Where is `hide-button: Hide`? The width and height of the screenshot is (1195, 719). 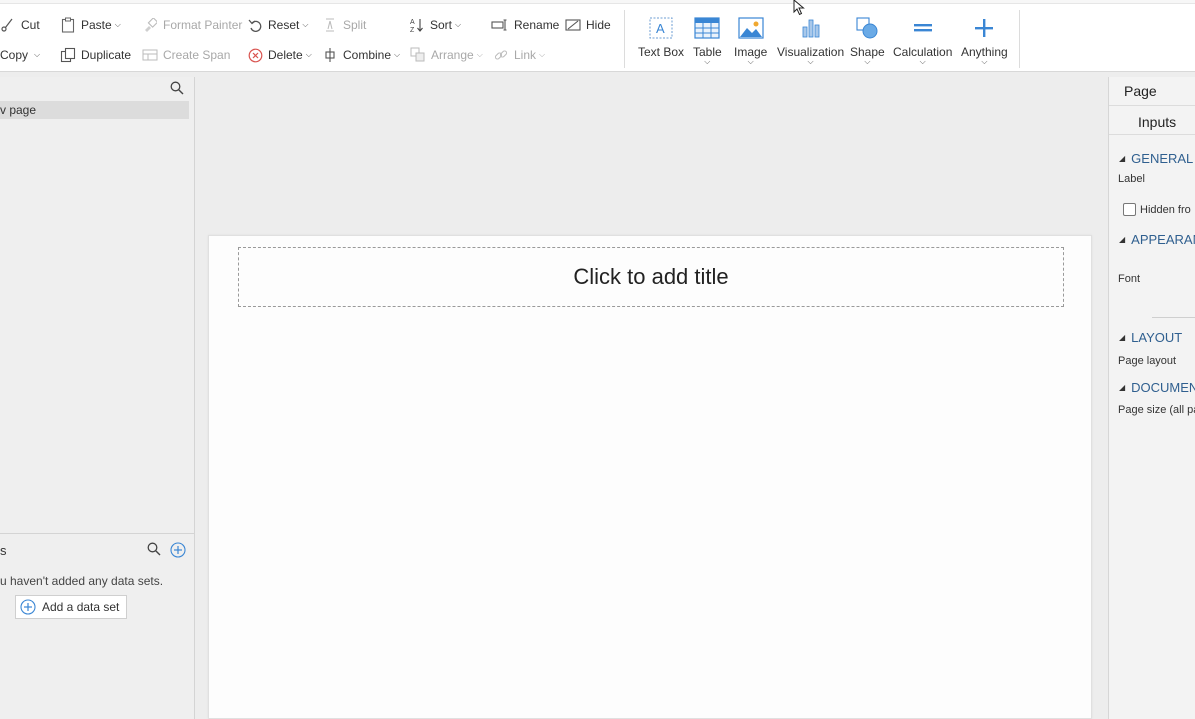
hide-button: Hide is located at coordinates (588, 25).